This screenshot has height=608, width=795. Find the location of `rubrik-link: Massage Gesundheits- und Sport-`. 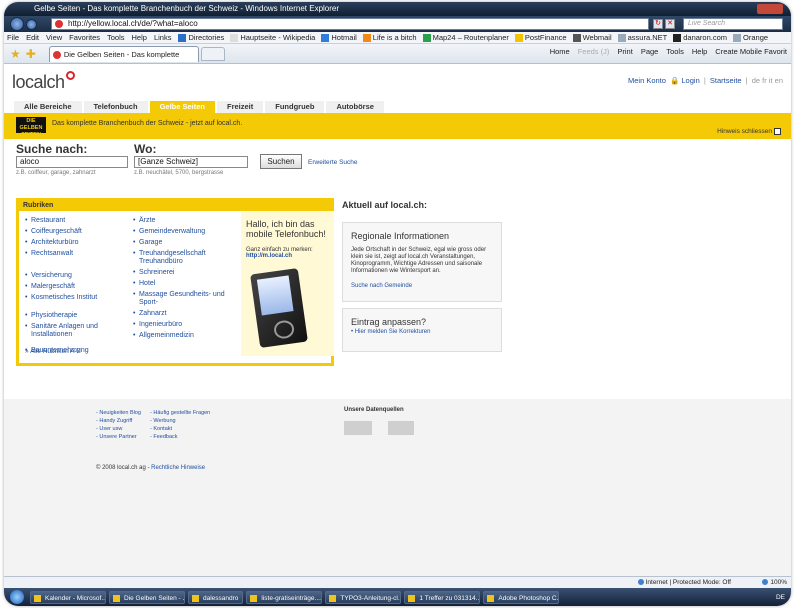

rubrik-link: Massage Gesundheits- und Sport- is located at coordinates (183, 299).